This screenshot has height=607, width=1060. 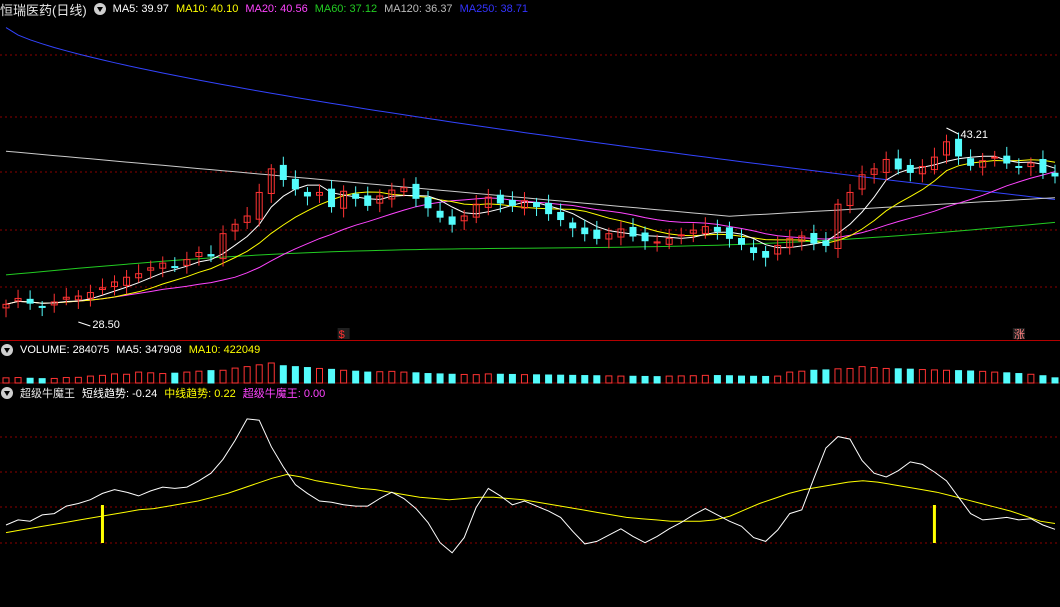 What do you see at coordinates (1019, 334) in the screenshot?
I see `marker-zhang: 涨` at bounding box center [1019, 334].